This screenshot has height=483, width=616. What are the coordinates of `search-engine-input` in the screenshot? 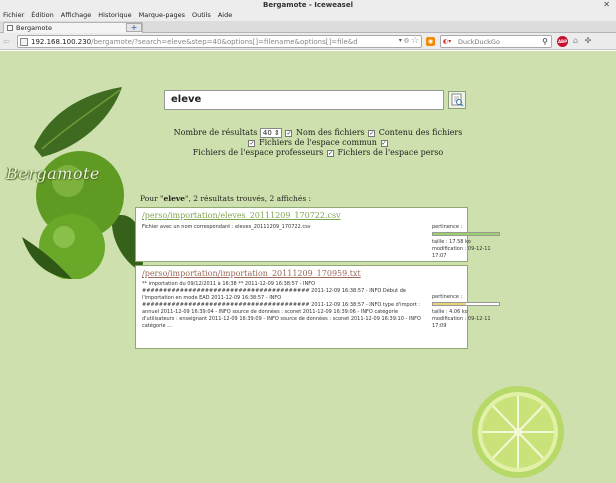 It's located at (497, 42).